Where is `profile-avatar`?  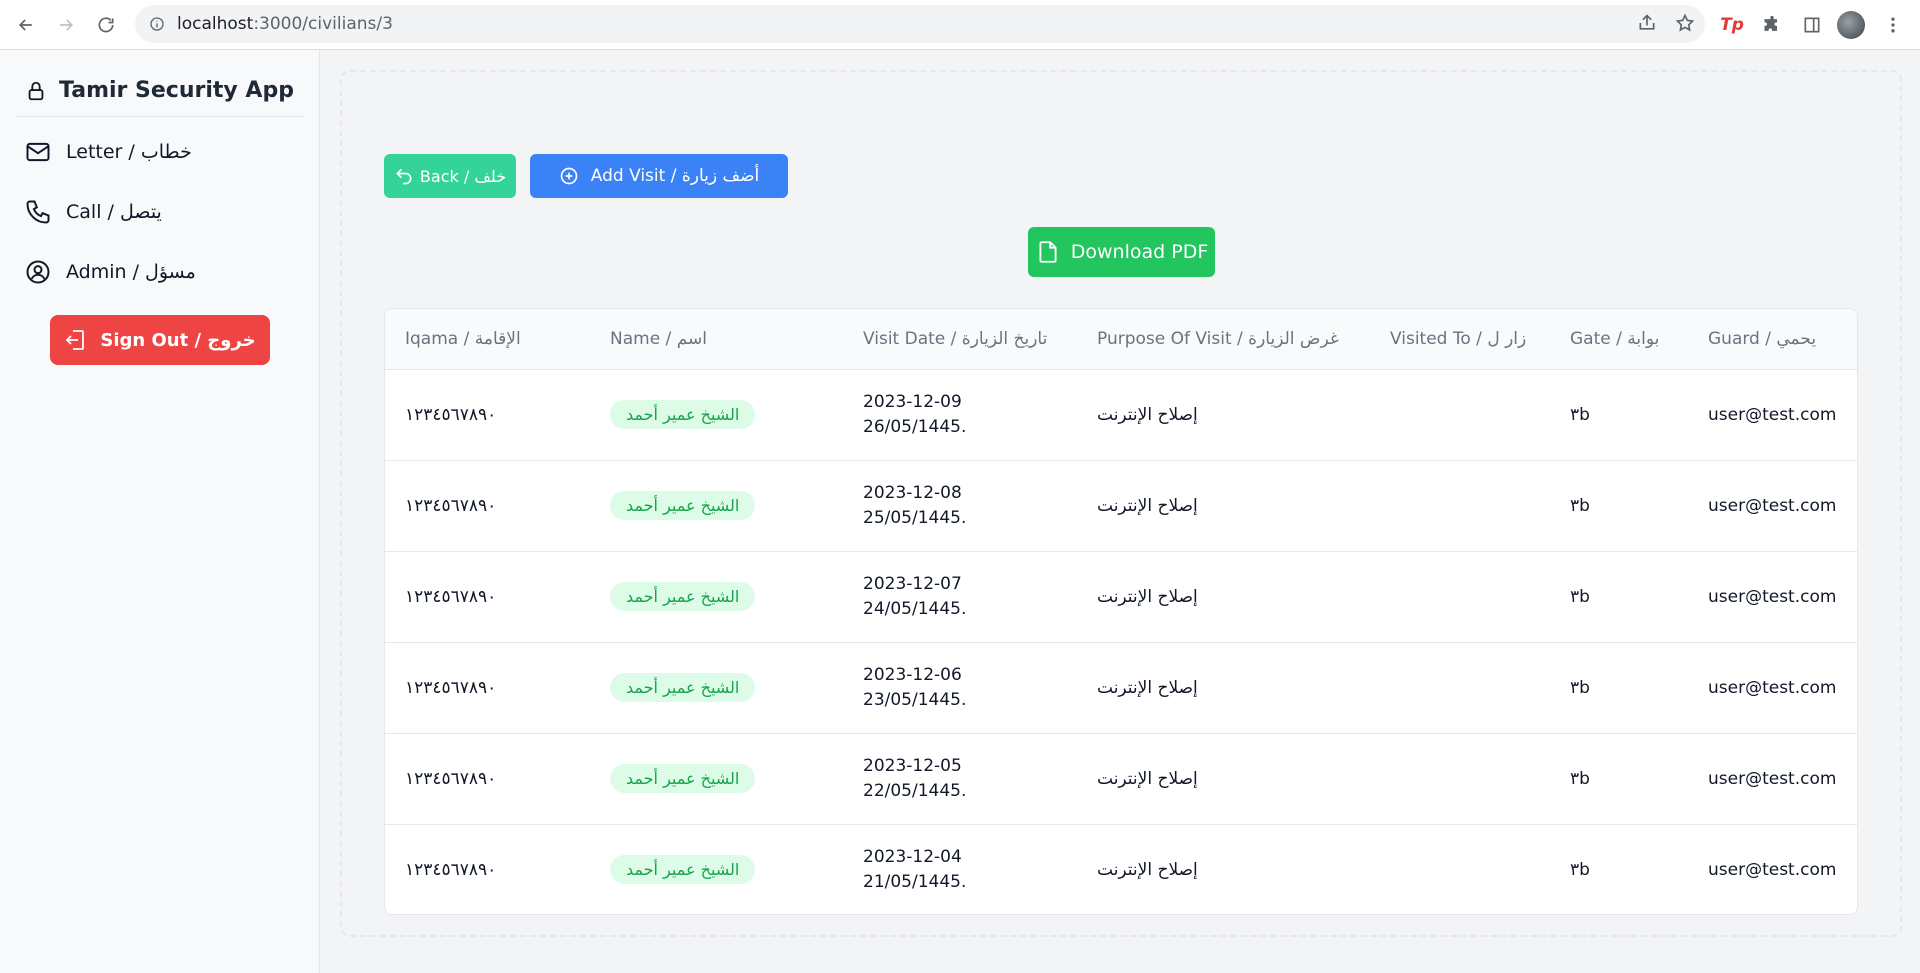 profile-avatar is located at coordinates (1851, 25).